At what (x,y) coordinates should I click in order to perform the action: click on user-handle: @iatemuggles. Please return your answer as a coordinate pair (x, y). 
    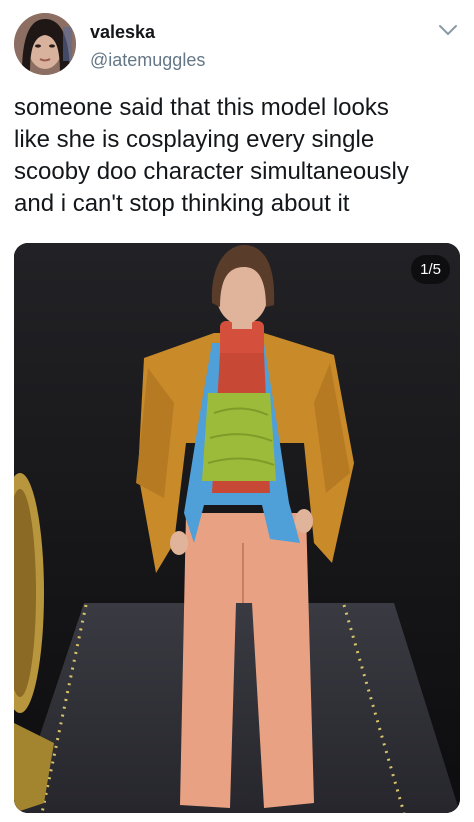
    Looking at the image, I should click on (147, 60).